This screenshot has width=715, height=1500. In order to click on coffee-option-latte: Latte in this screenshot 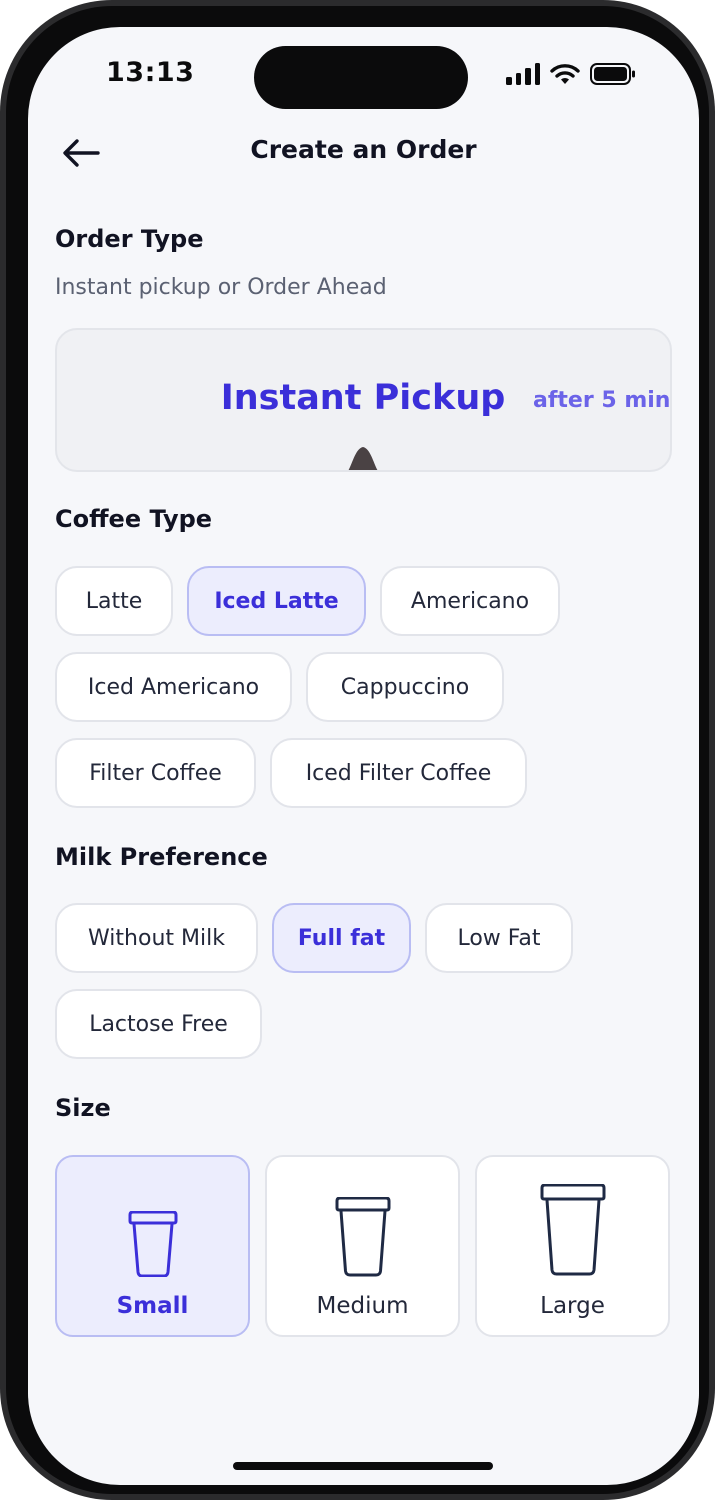, I will do `click(114, 601)`.